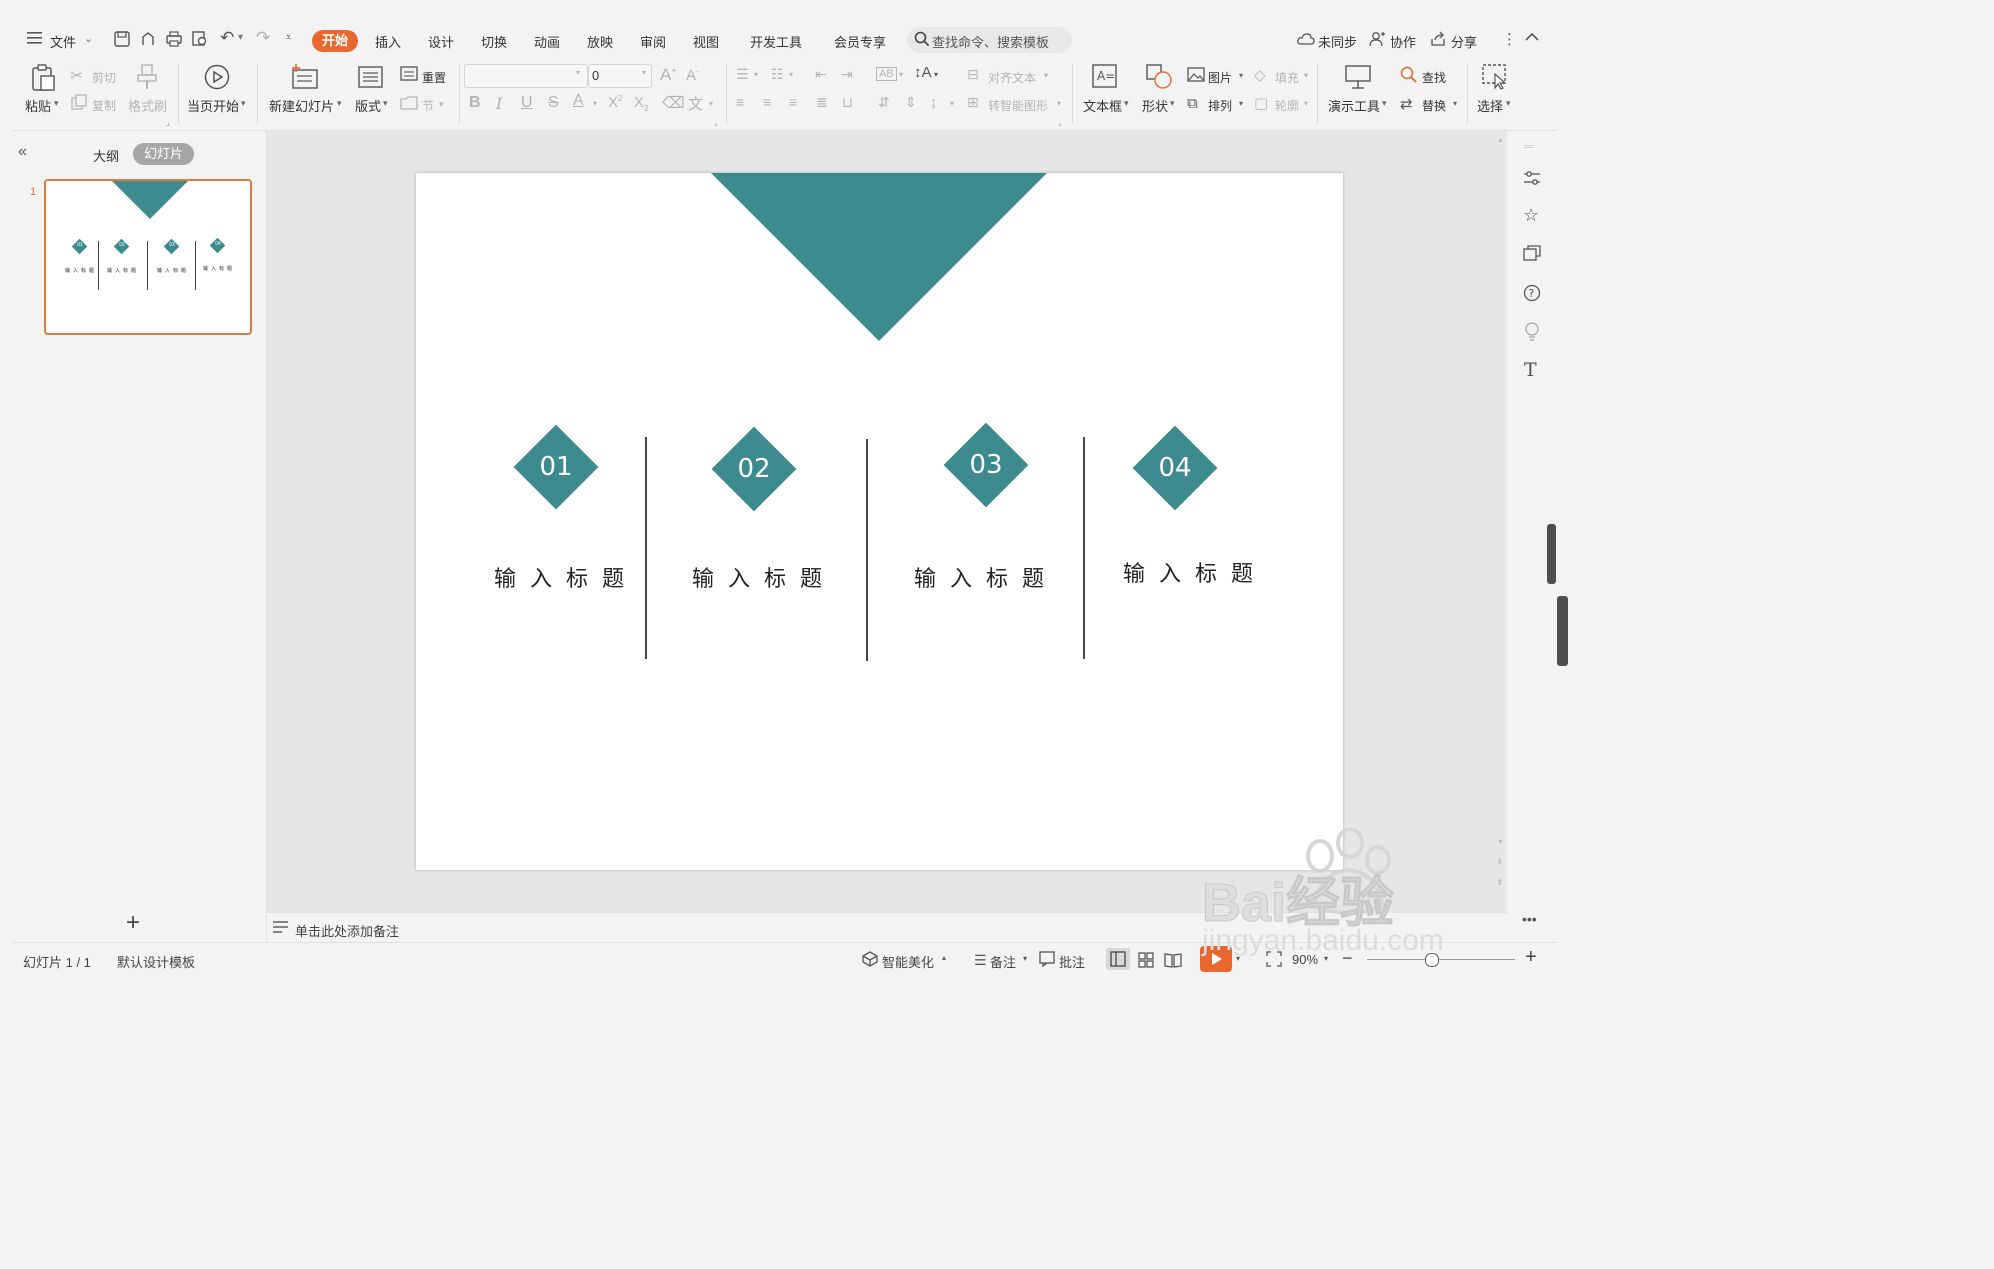 This screenshot has height=1269, width=1994. Describe the element at coordinates (494, 41) in the screenshot. I see `tab-transition: 切换` at that location.